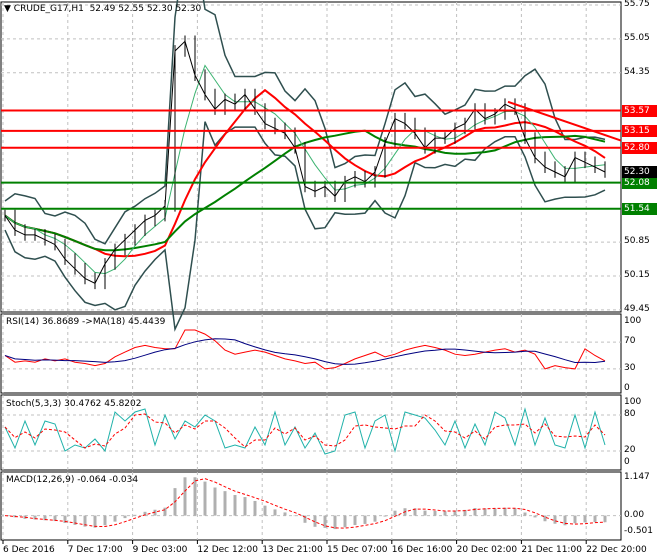  I want to click on level-tag-52.80: 52.80, so click(639, 147).